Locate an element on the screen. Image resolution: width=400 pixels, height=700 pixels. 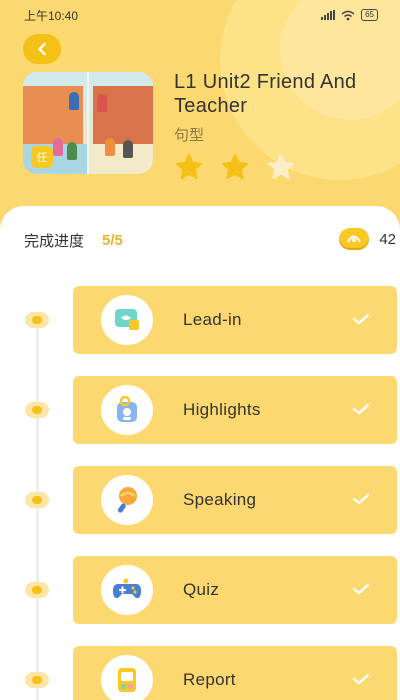
battery-icon: 65 is located at coordinates (369, 15).